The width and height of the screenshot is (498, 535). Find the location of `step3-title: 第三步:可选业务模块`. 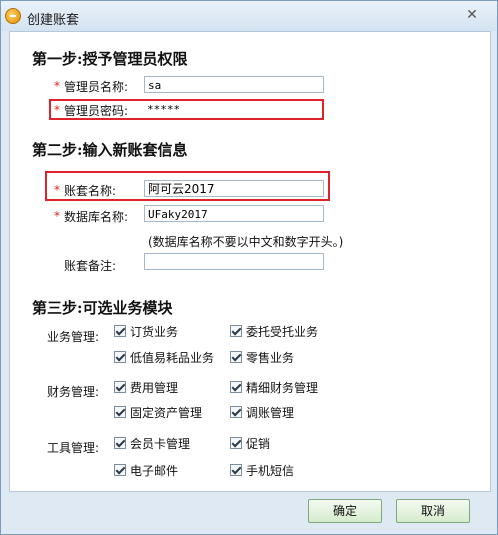

step3-title: 第三步:可选业务模块 is located at coordinates (102, 308).